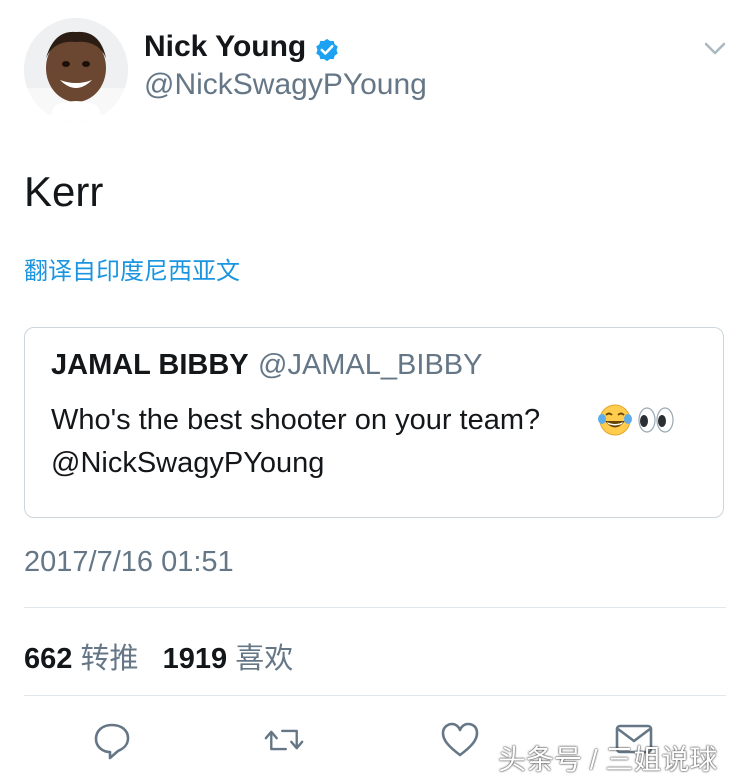 The height and width of the screenshot is (781, 750). I want to click on tweet-text: Kerr, so click(64, 191).